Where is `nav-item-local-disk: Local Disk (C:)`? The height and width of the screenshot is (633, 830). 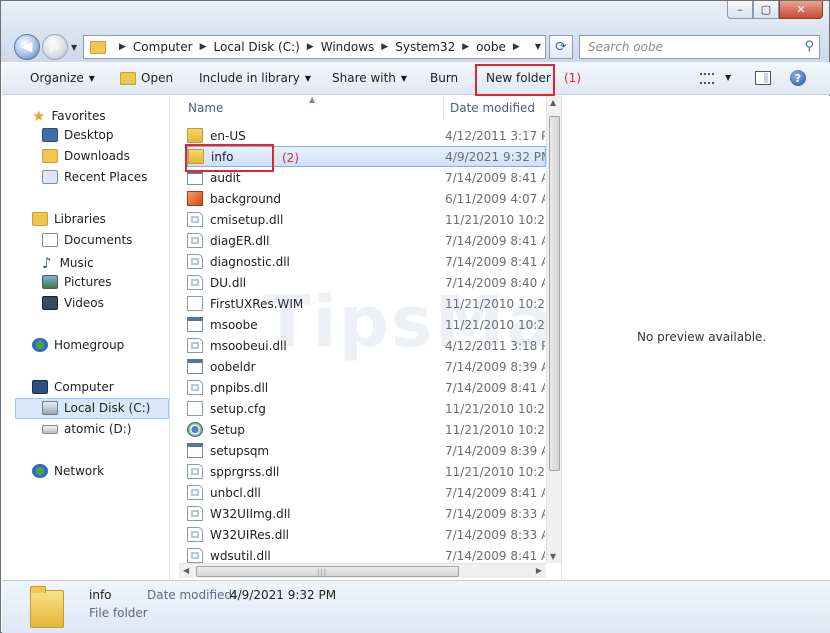
nav-item-local-disk: Local Disk (C:) is located at coordinates (96, 408).